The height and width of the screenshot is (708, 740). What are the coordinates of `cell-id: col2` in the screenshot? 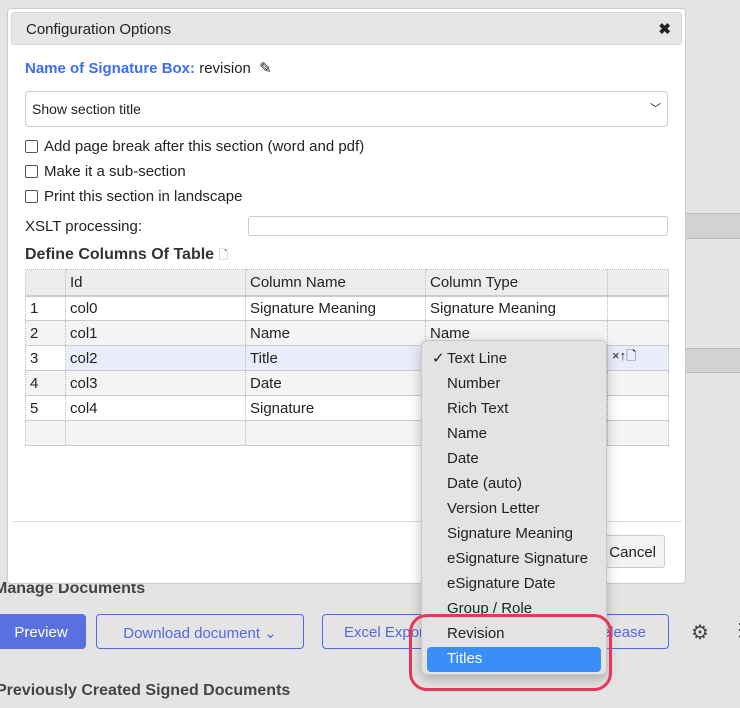 It's located at (155, 358).